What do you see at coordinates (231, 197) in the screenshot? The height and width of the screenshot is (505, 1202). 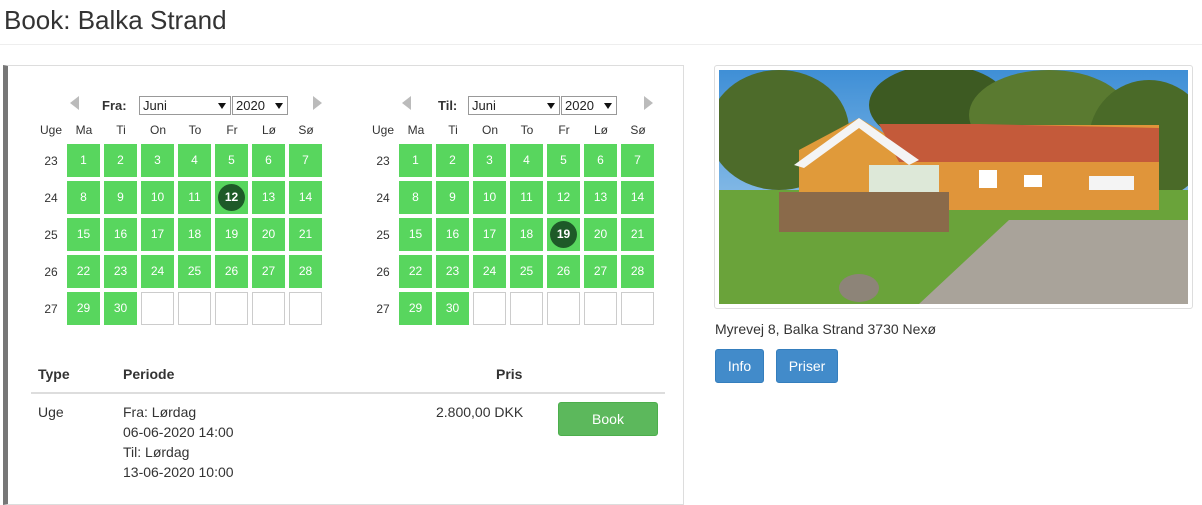 I see `from-day-cell: 12` at bounding box center [231, 197].